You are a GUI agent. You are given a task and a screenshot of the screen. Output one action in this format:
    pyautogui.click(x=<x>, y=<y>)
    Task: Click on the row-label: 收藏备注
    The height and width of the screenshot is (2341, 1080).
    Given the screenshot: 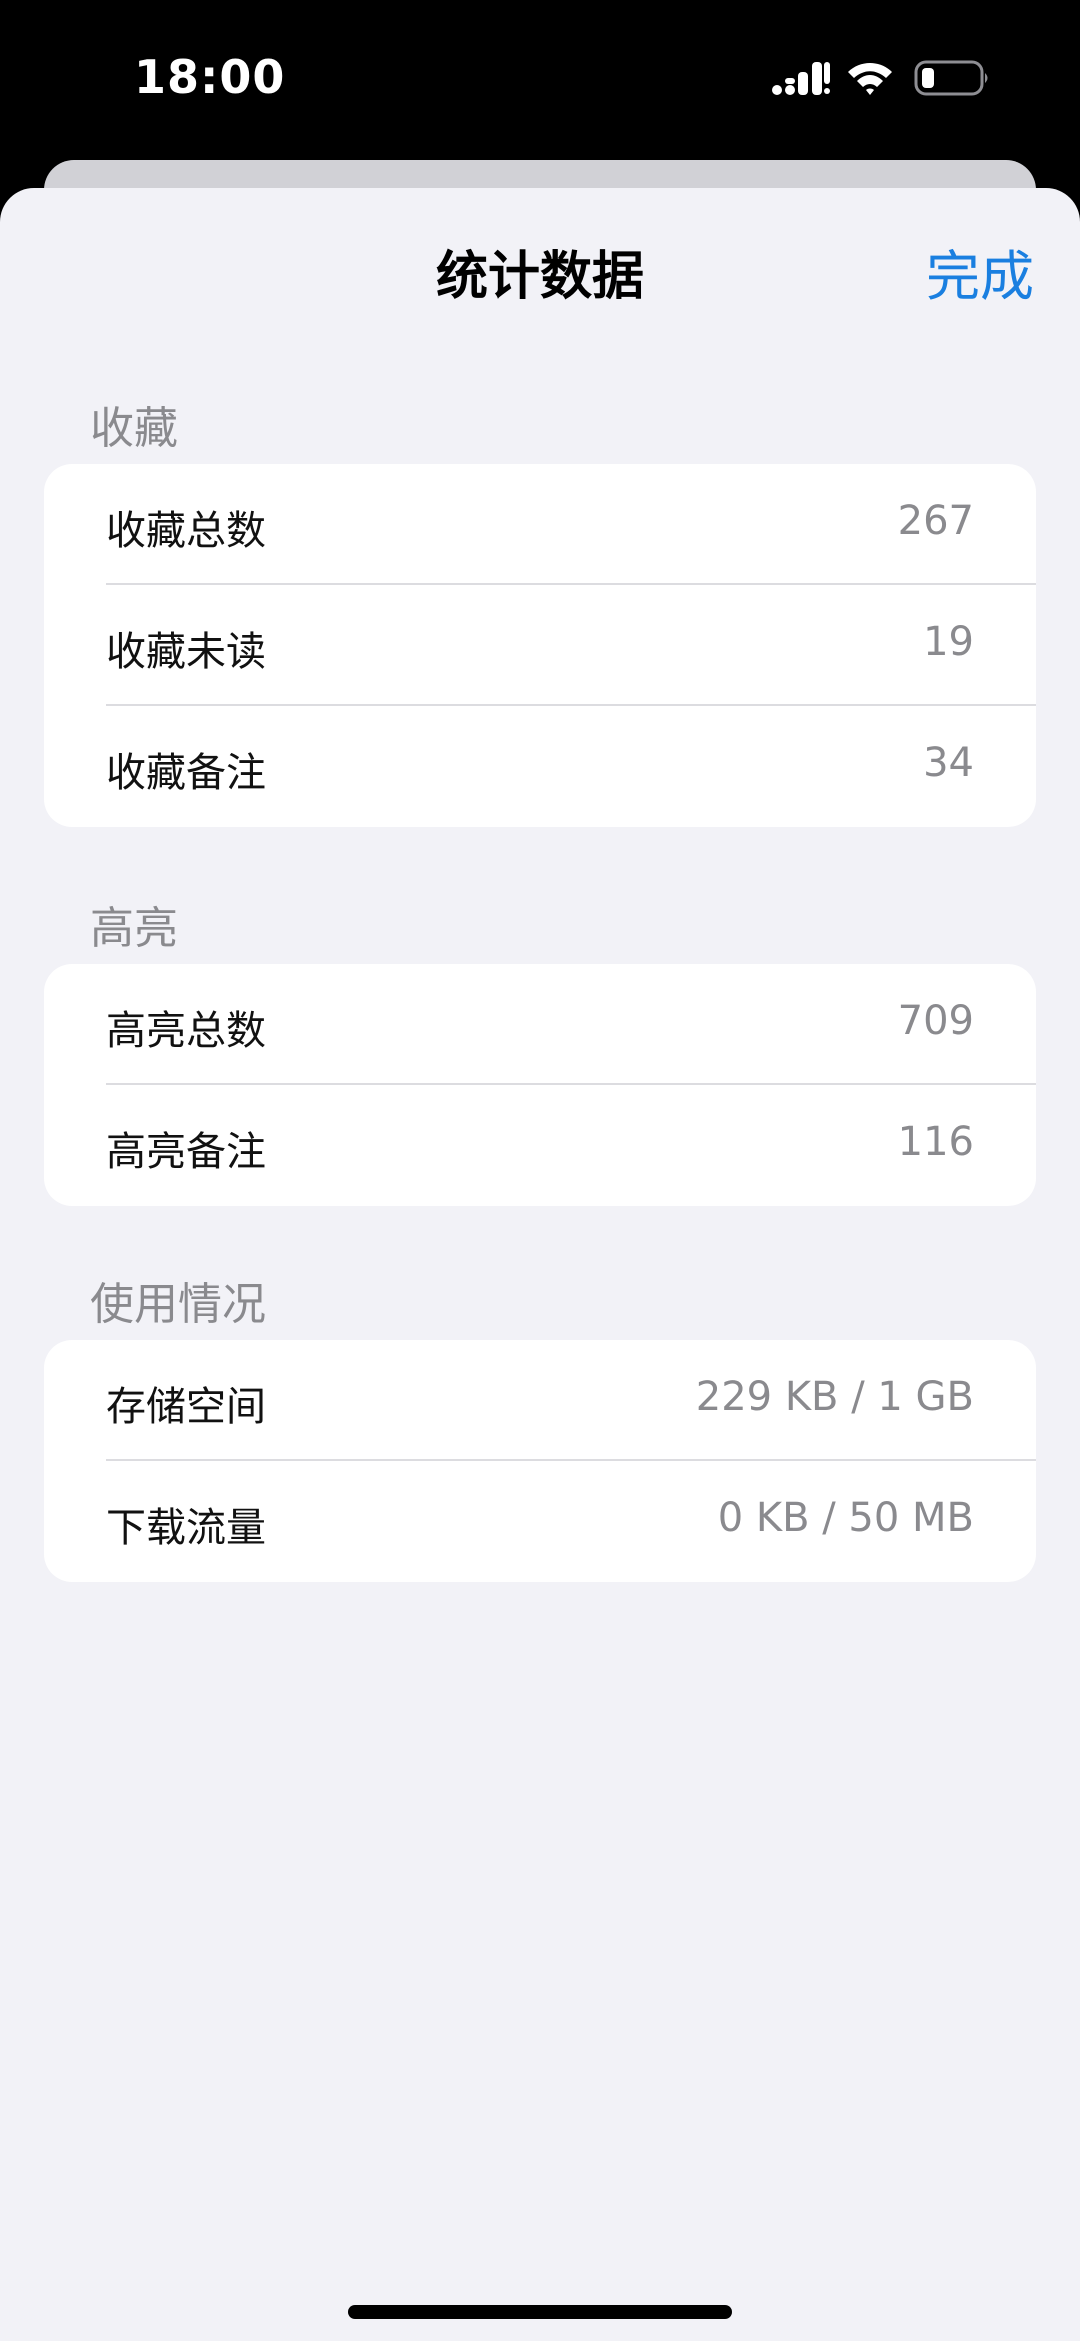 What is the action you would take?
    pyautogui.click(x=186, y=773)
    